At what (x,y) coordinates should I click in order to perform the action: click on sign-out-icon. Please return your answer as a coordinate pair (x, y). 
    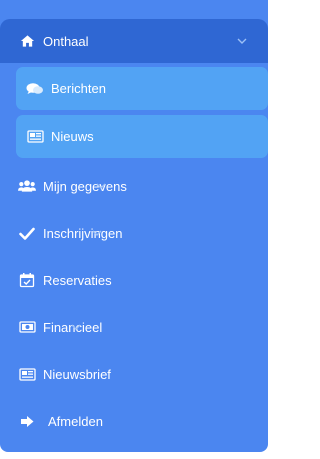
    Looking at the image, I should click on (27, 421).